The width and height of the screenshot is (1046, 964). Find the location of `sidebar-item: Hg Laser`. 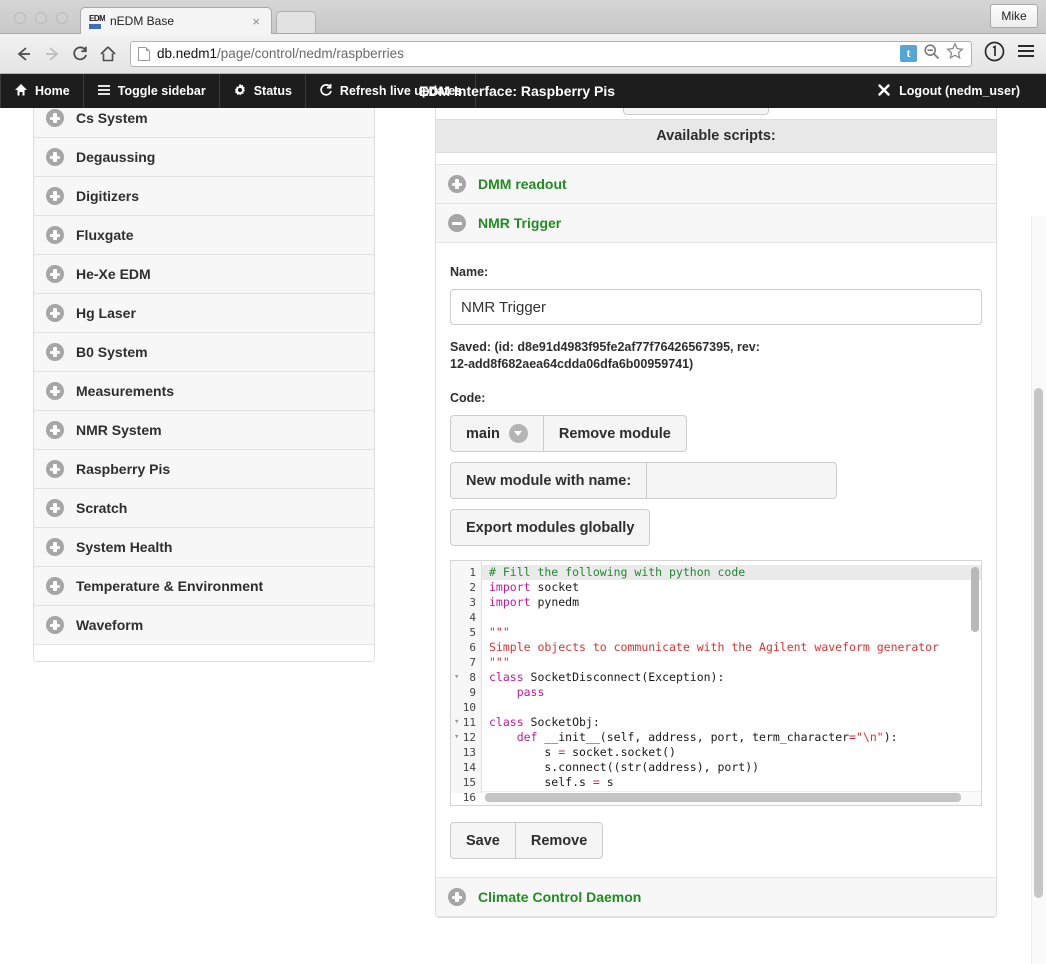

sidebar-item: Hg Laser is located at coordinates (204, 313).